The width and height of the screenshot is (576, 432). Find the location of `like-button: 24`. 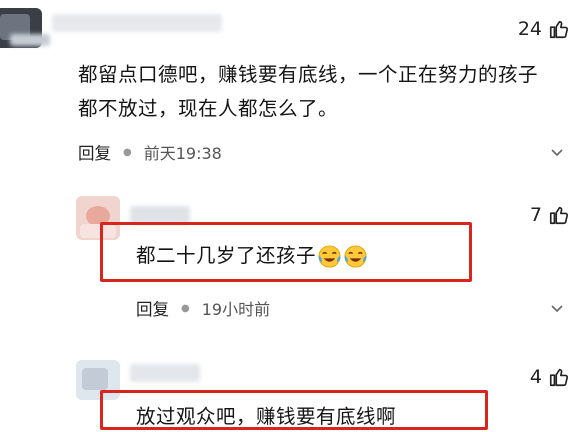

like-button: 24 is located at coordinates (544, 29).